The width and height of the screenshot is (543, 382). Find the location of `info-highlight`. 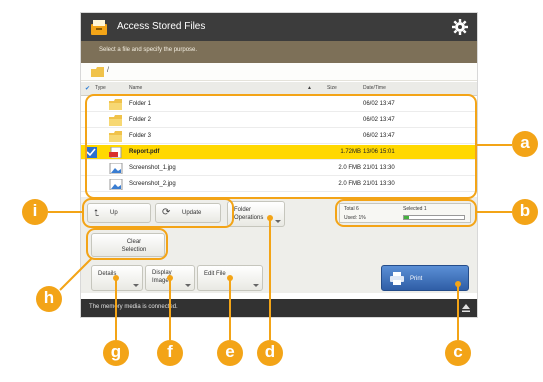

info-highlight is located at coordinates (406, 213).